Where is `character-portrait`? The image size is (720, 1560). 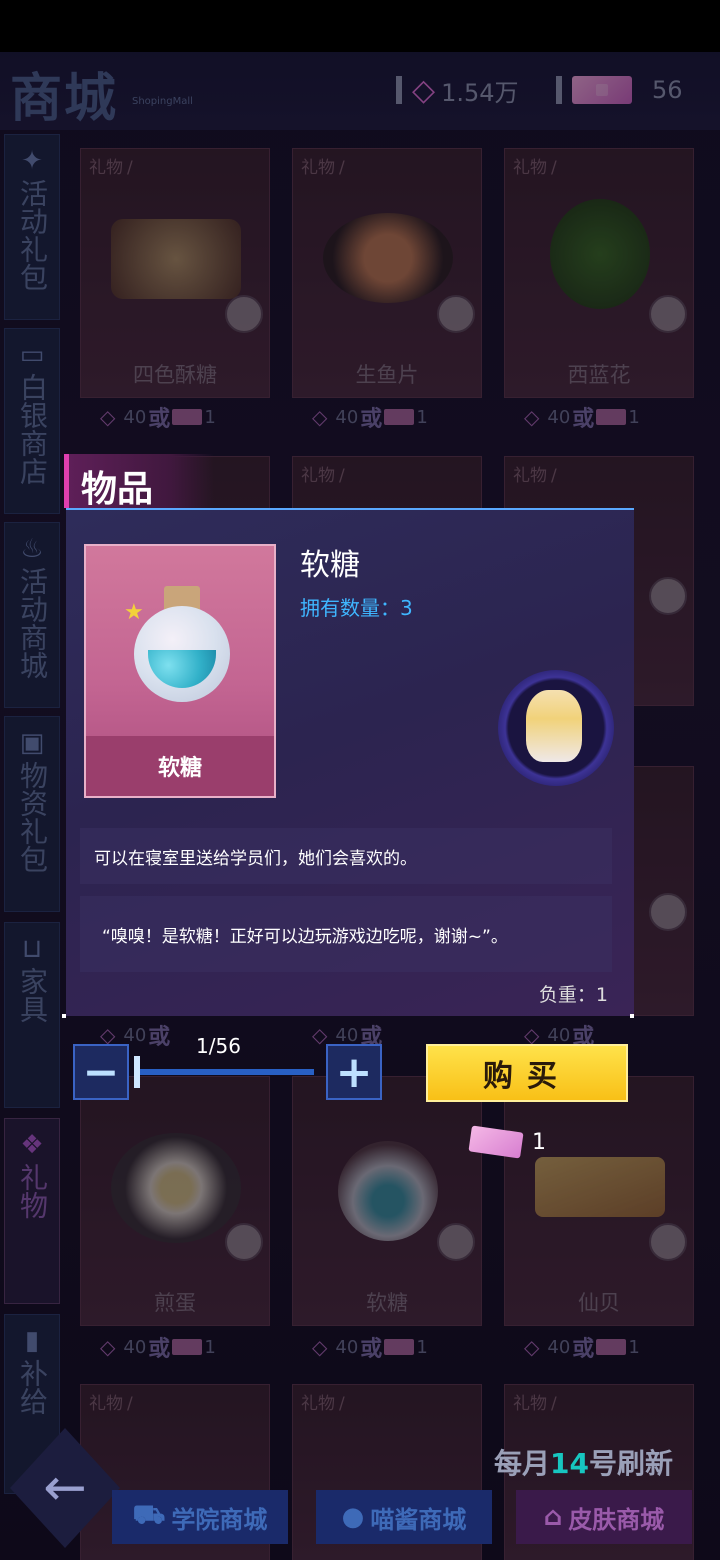 character-portrait is located at coordinates (554, 726).